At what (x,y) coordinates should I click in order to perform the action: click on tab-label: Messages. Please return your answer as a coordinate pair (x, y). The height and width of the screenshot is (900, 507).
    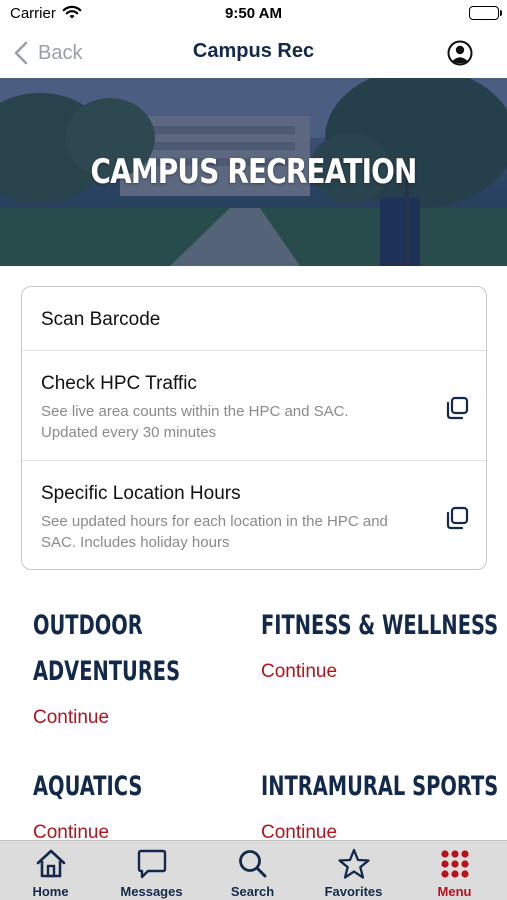
    Looking at the image, I should click on (151, 891).